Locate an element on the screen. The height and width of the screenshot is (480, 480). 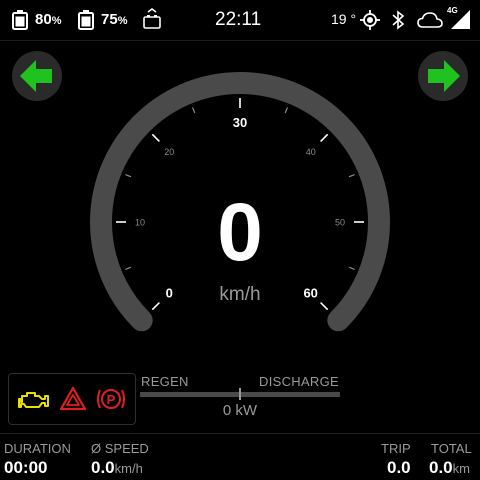
duration-value: 00:00 is located at coordinates (26, 467).